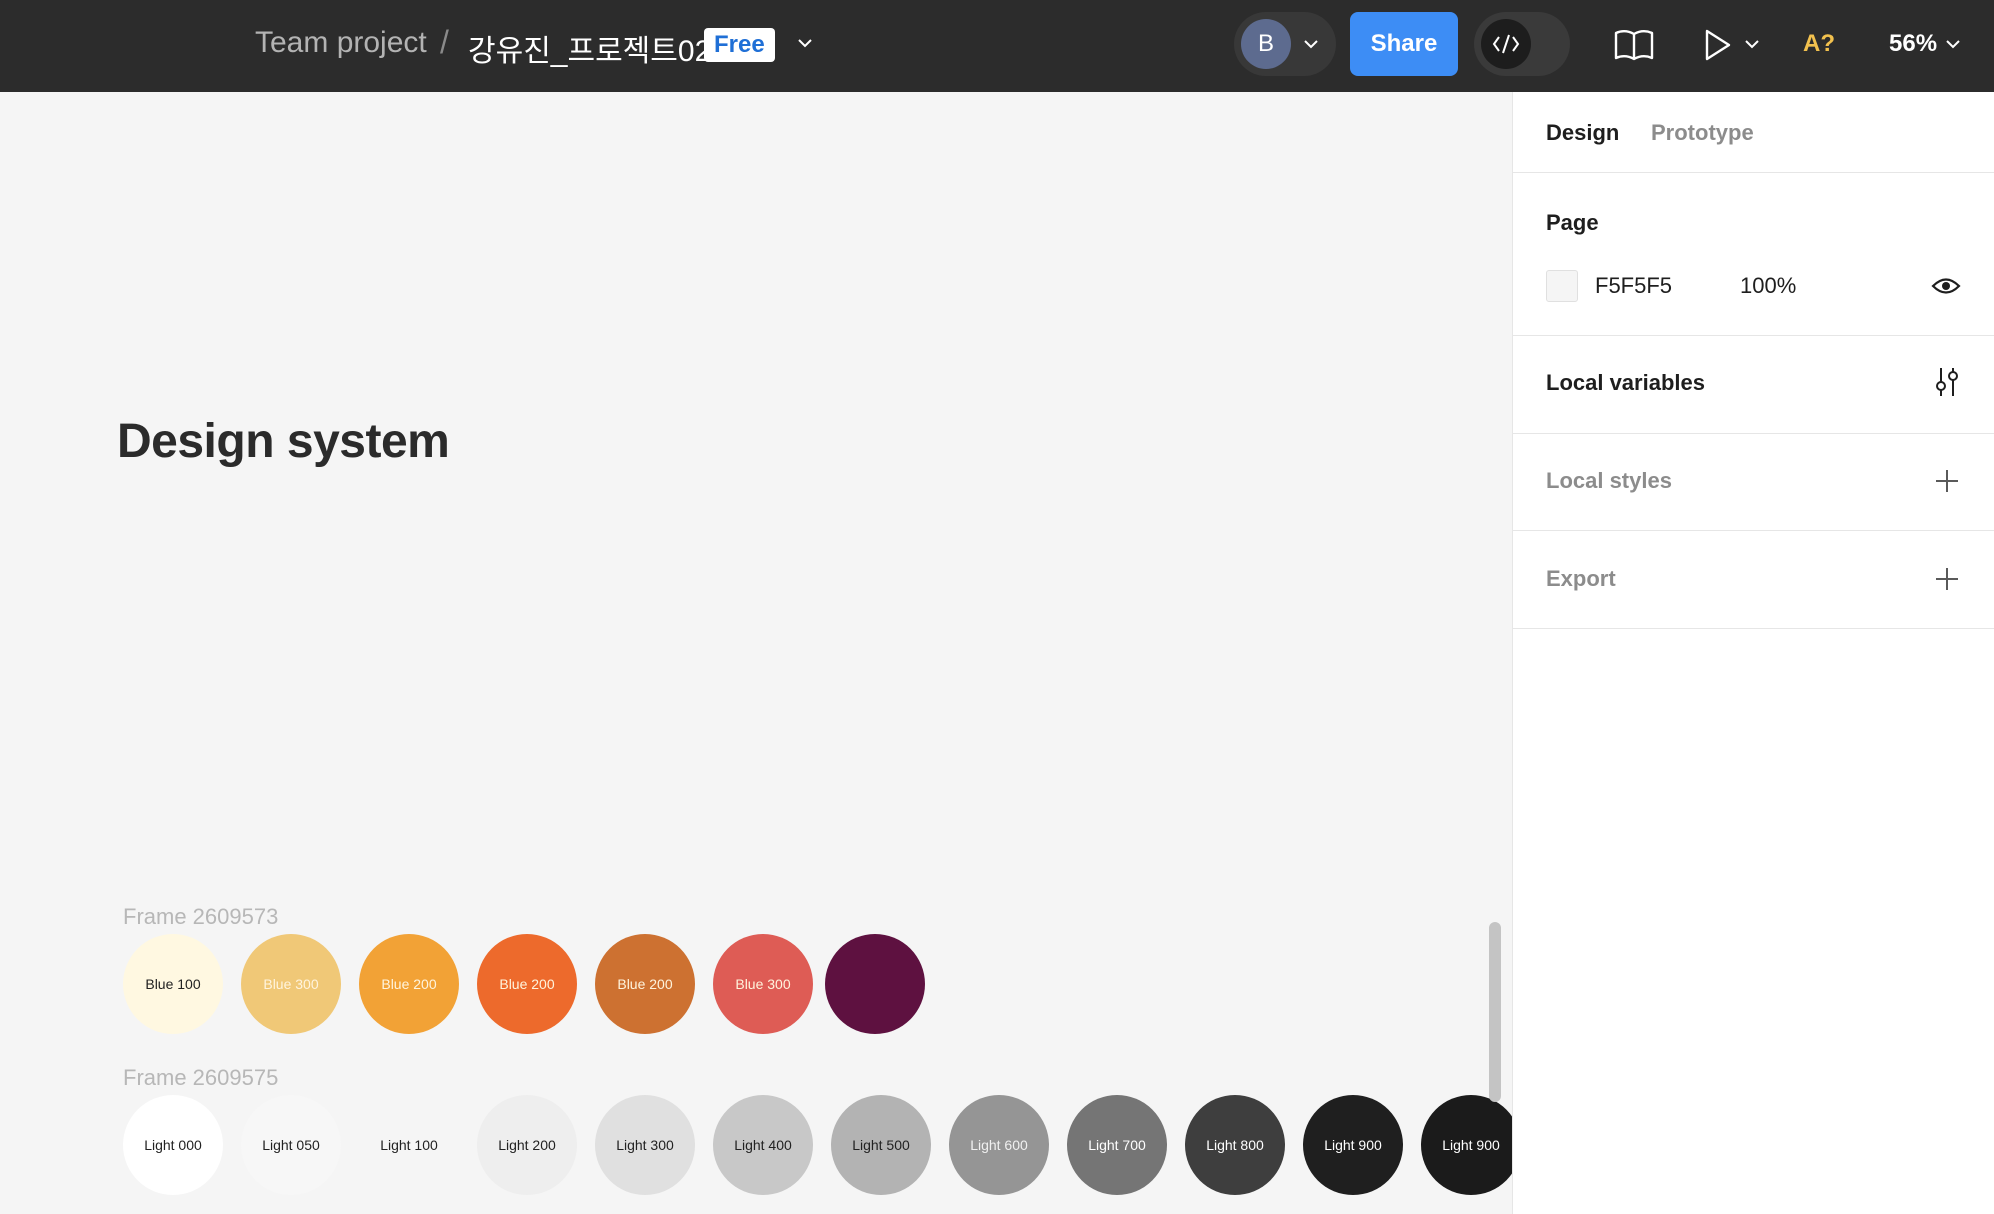  I want to click on color-swatch: Light 300, so click(645, 1145).